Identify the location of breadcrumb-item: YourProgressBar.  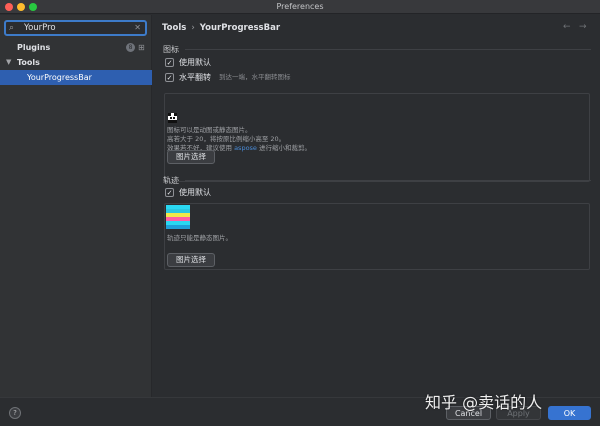
(240, 28).